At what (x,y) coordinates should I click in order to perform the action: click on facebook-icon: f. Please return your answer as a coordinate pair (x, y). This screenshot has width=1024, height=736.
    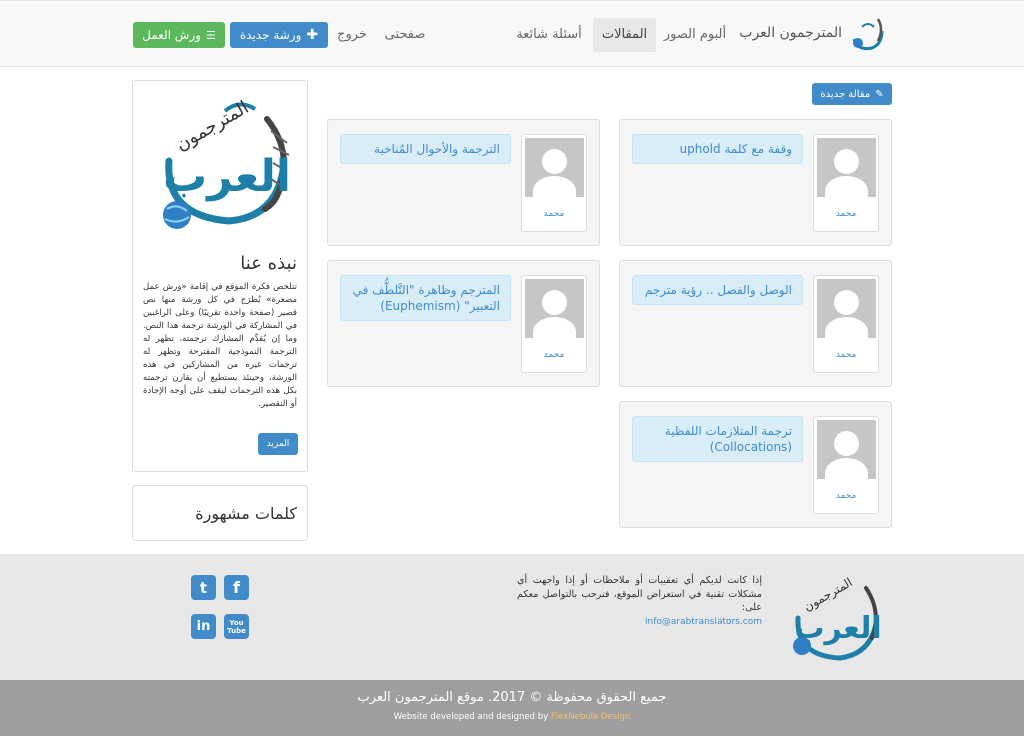
    Looking at the image, I should click on (236, 587).